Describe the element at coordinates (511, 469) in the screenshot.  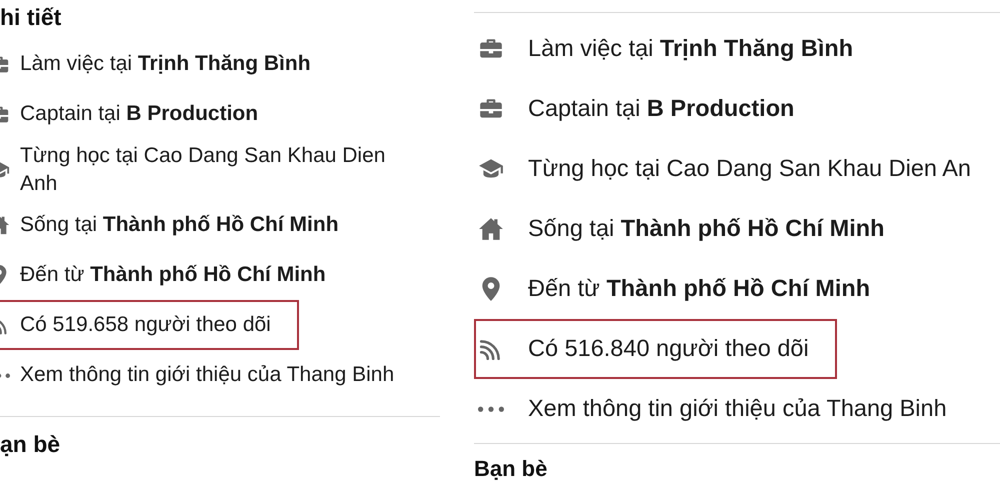
I see `section-heading: Bạn bè` at that location.